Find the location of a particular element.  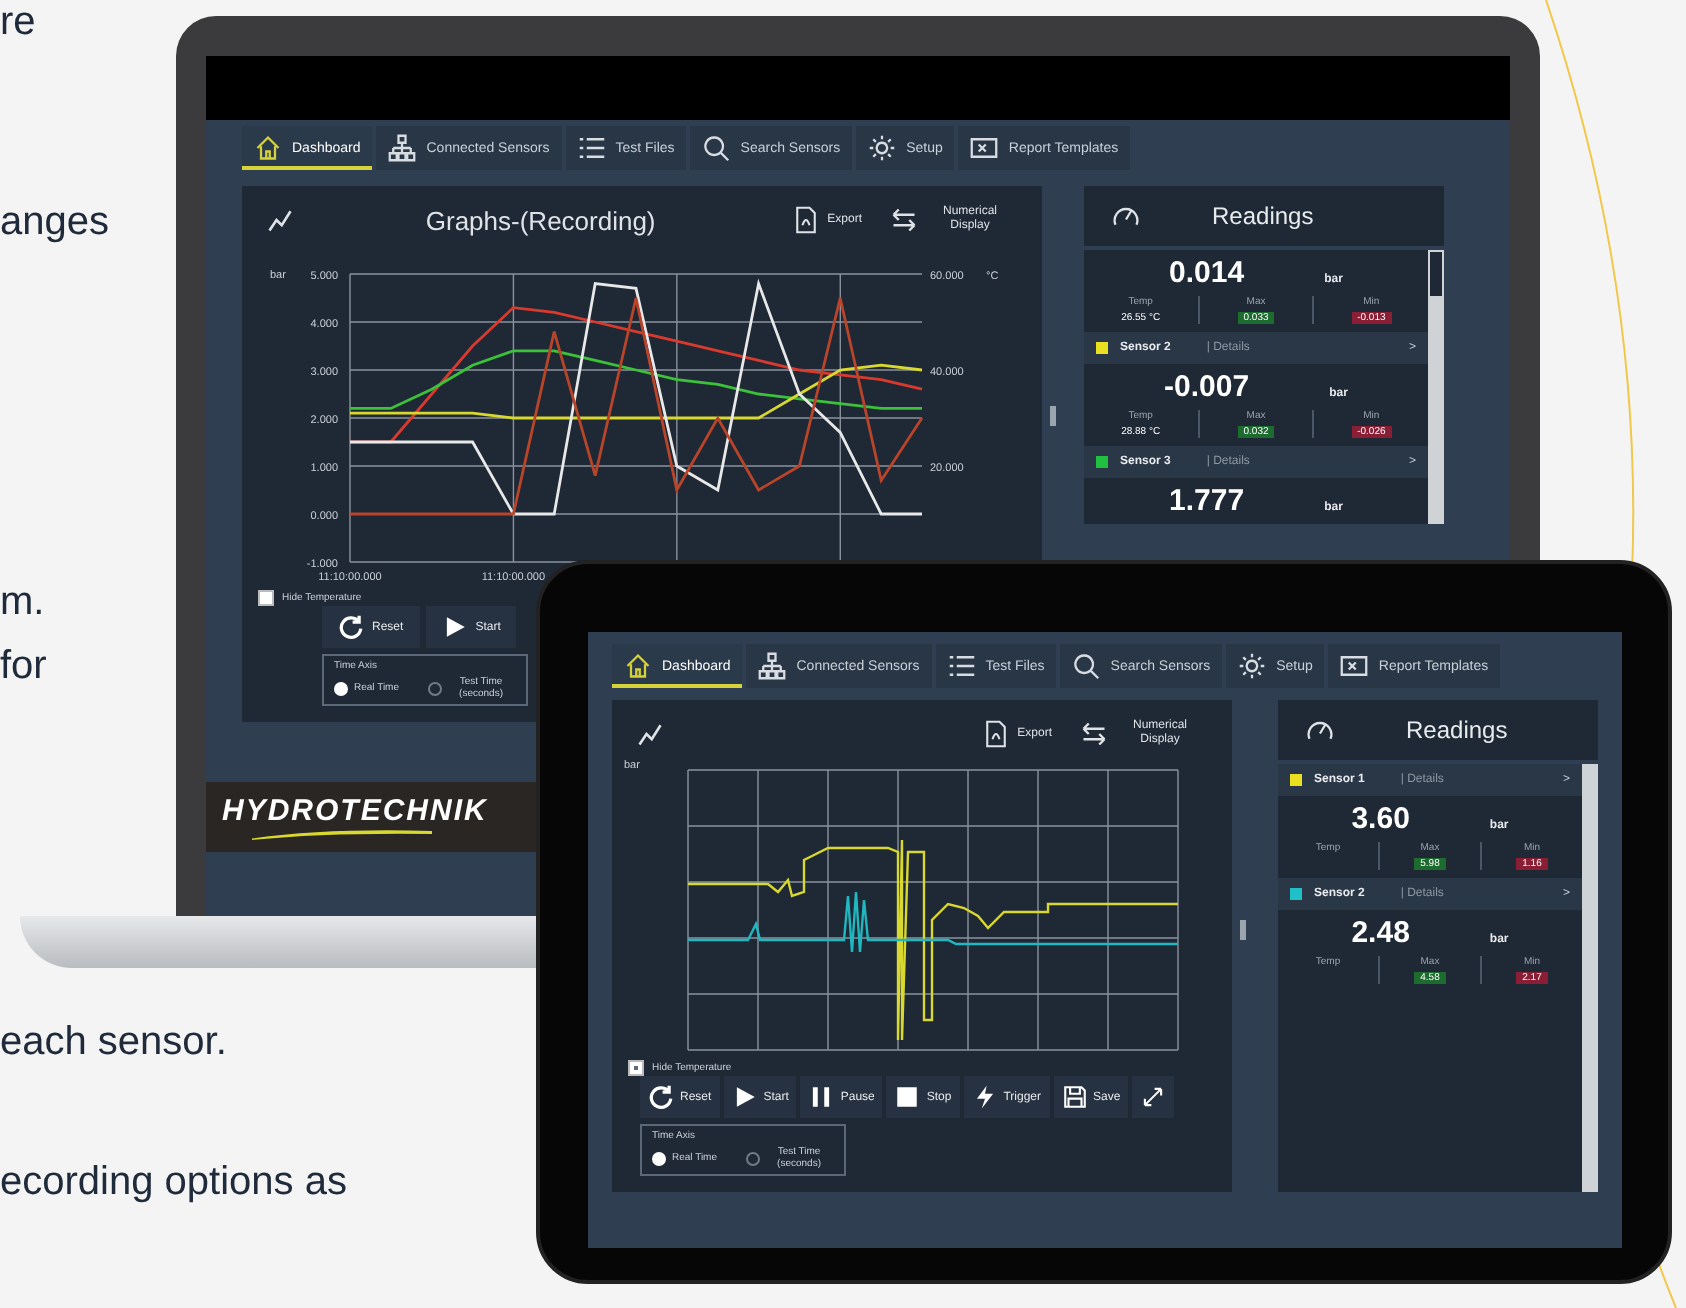

reading-value: 2.48 is located at coordinates (1380, 933).